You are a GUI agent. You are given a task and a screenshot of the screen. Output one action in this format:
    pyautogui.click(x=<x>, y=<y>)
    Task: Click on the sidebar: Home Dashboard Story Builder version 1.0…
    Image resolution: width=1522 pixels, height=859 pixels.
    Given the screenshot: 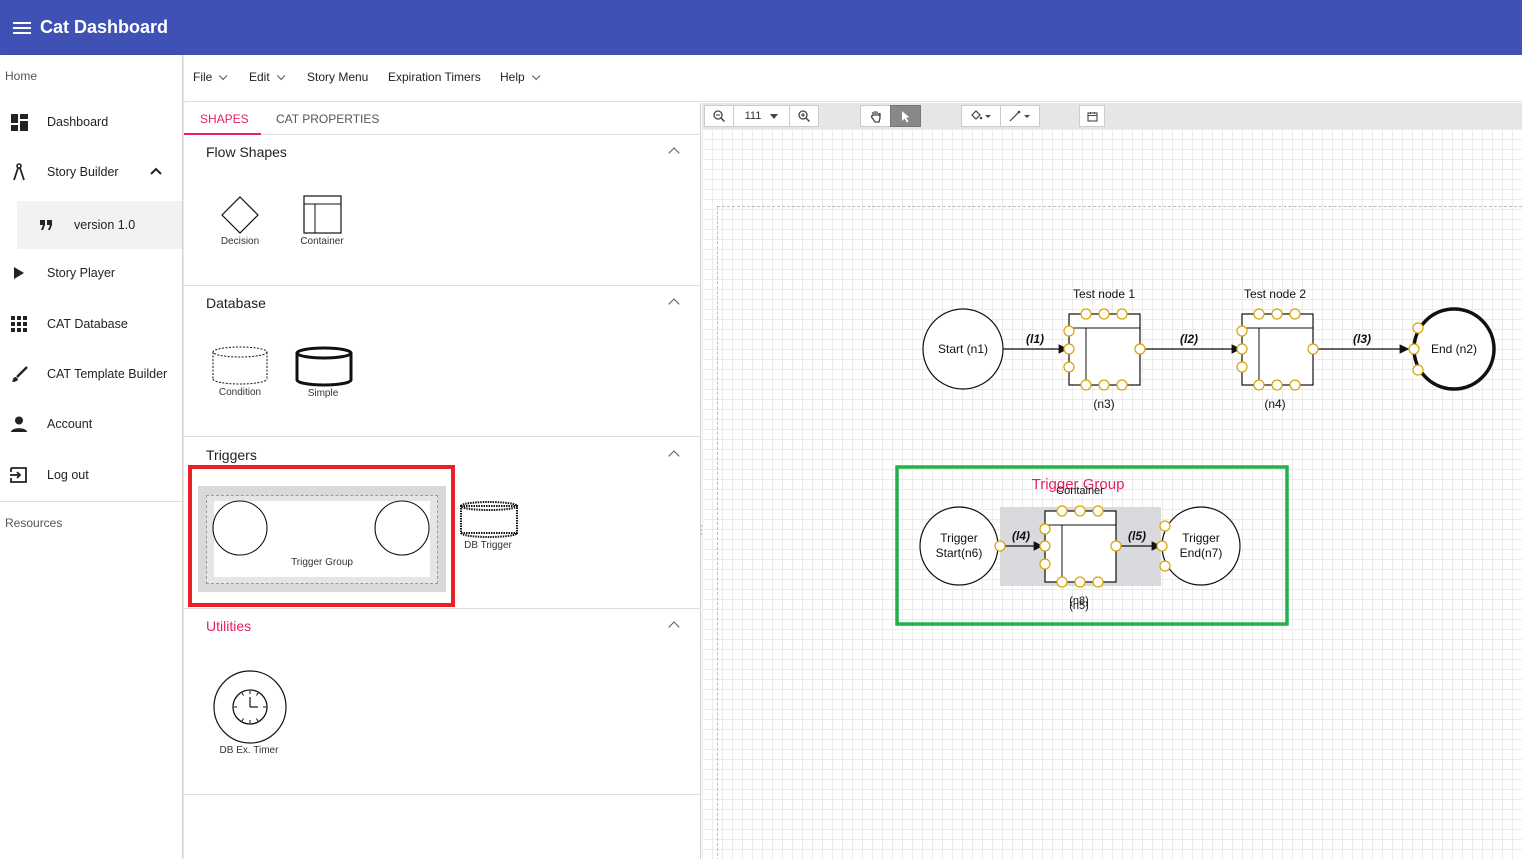 What is the action you would take?
    pyautogui.click(x=91, y=457)
    